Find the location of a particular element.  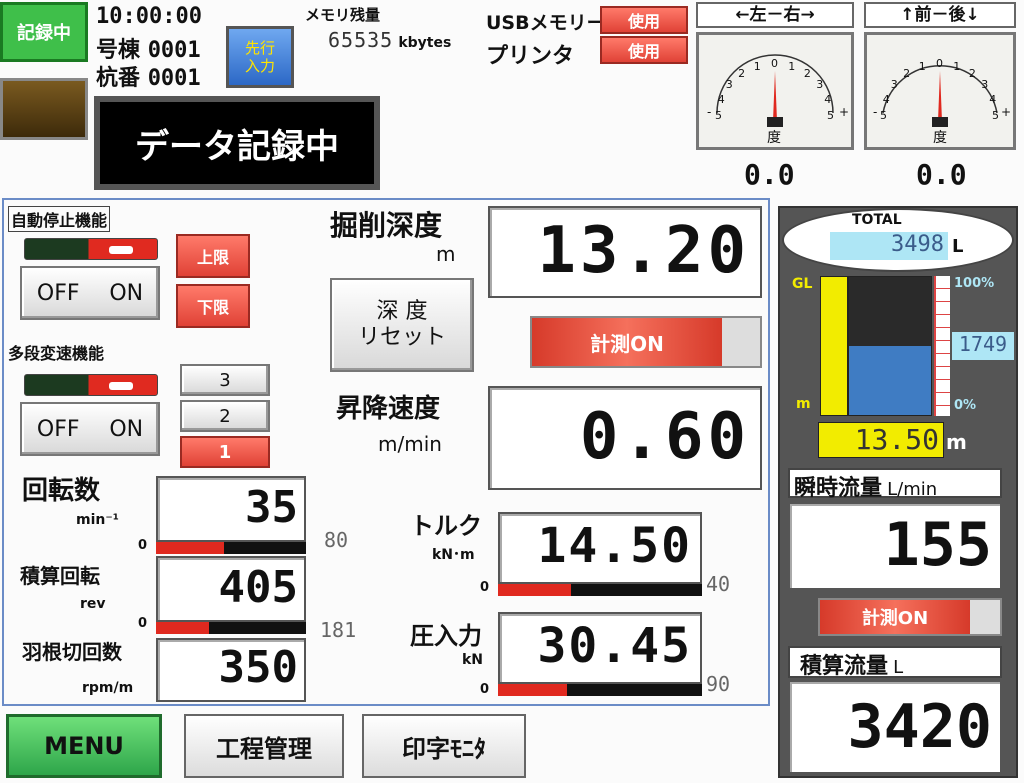

depth-display: 13.20 is located at coordinates (625, 252).